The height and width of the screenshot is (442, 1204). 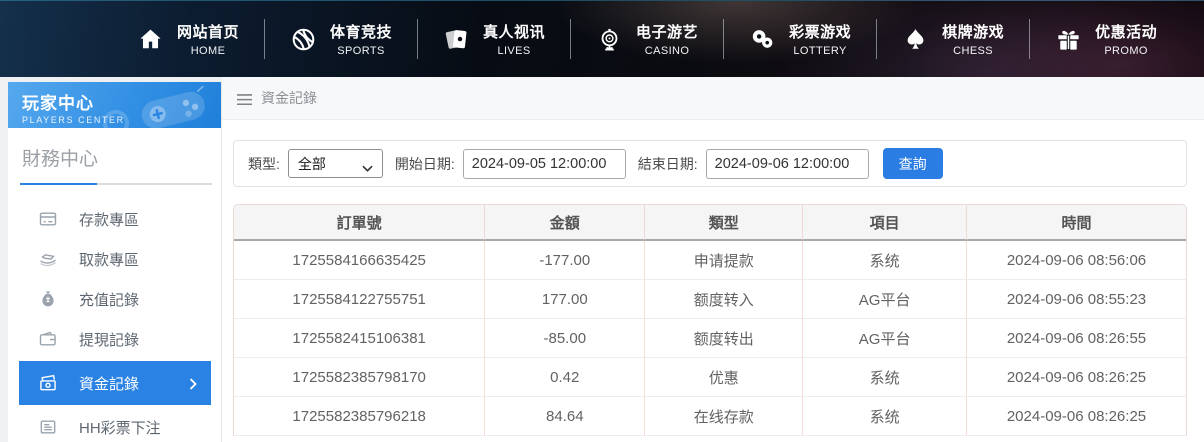 What do you see at coordinates (360, 260) in the screenshot?
I see `cell-order-no: 1725584166635425` at bounding box center [360, 260].